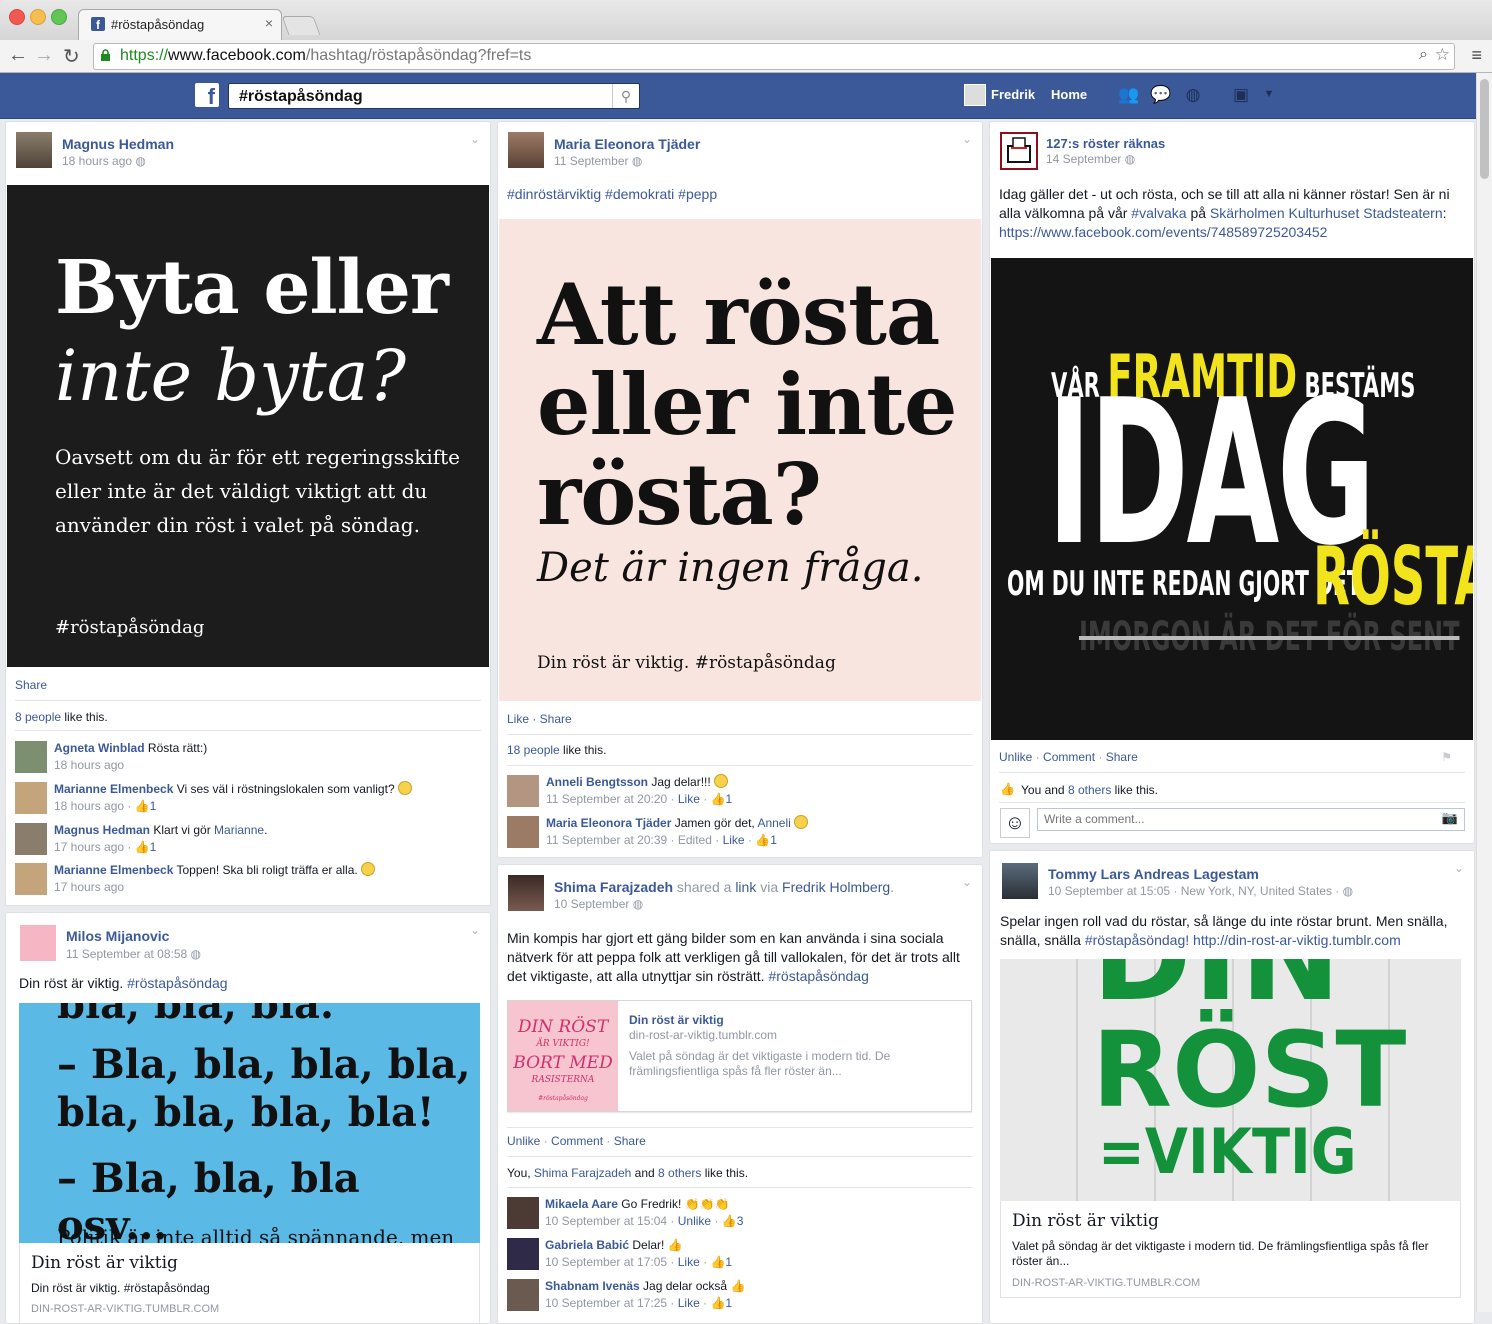 The width and height of the screenshot is (1492, 1324). What do you see at coordinates (38, 17) in the screenshot?
I see `minimize-window-button` at bounding box center [38, 17].